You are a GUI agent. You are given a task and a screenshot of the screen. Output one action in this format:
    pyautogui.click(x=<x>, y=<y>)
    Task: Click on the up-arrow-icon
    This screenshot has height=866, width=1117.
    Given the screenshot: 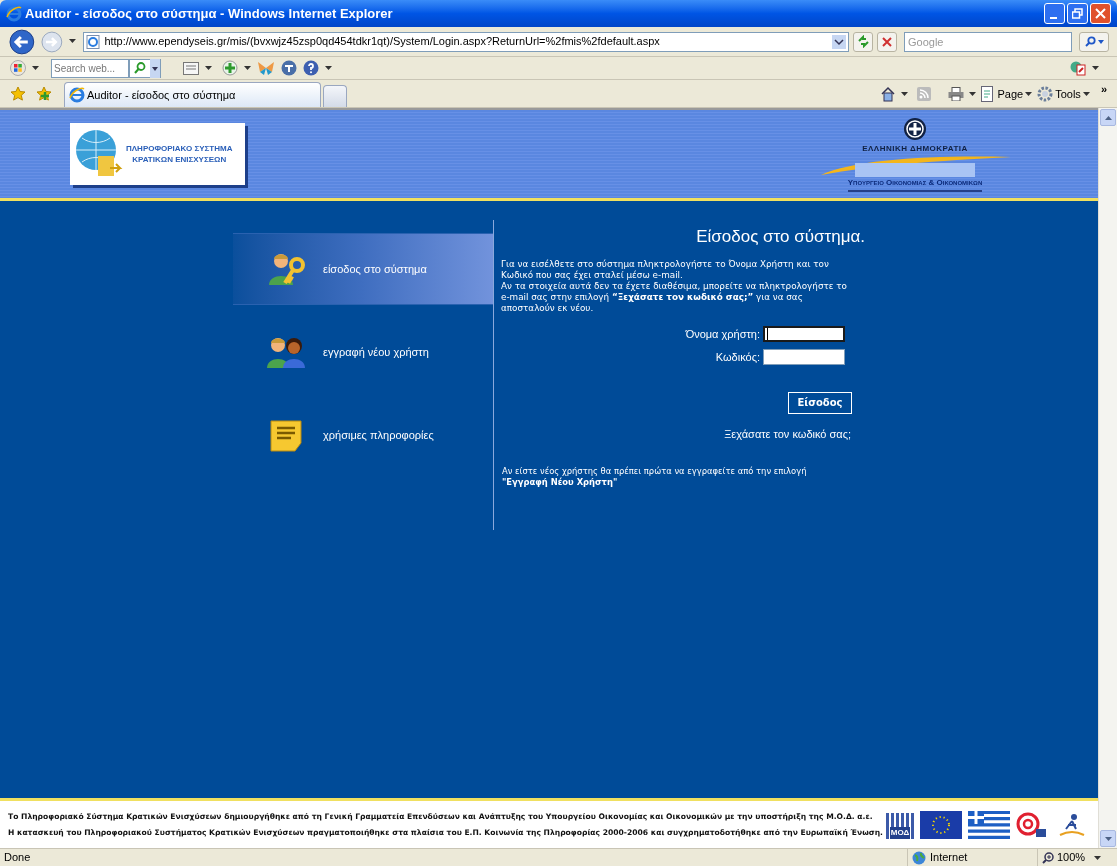 What is the action you would take?
    pyautogui.click(x=1108, y=117)
    